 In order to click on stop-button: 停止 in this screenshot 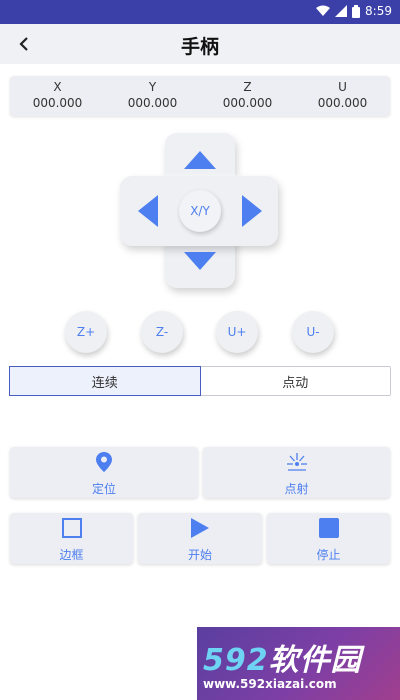, I will do `click(328, 538)`.